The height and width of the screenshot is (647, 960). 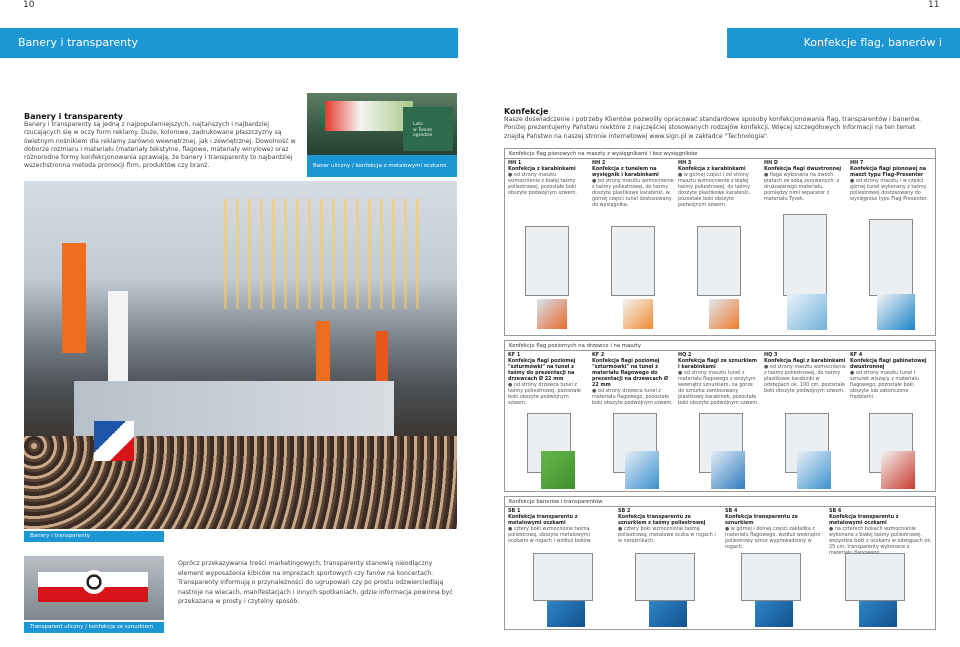 I want to click on diagram-sb6, so click(x=875, y=577).